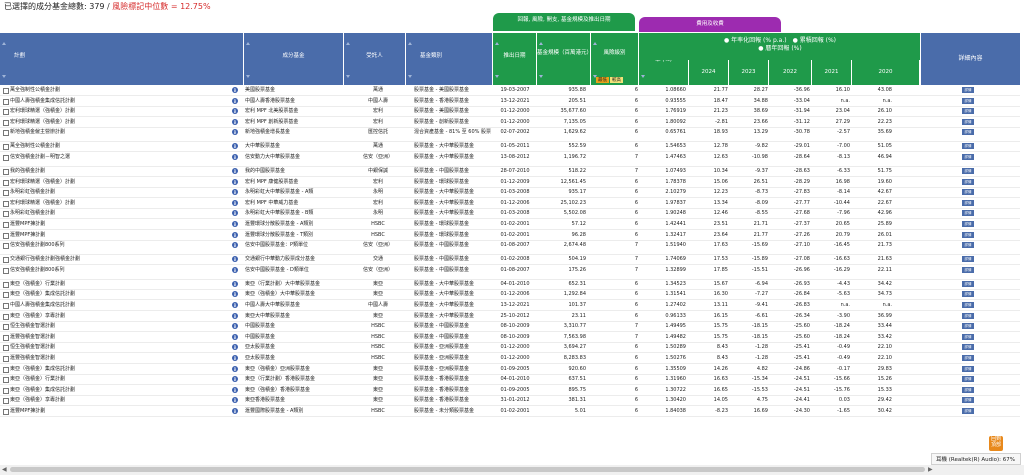  I want to click on cell-fund: 宏利 MPF 康健股票基金, so click(271, 182).